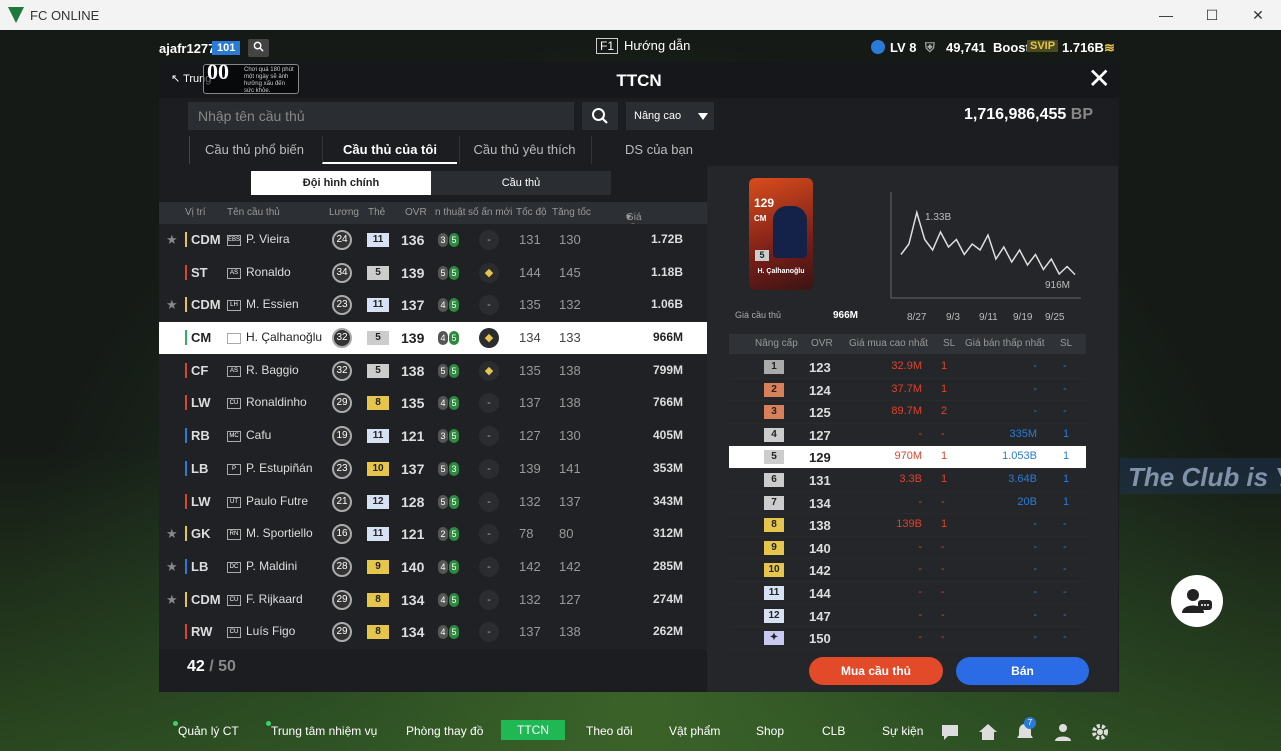  What do you see at coordinates (344, 212) in the screenshot?
I see `col-salary: Lương` at bounding box center [344, 212].